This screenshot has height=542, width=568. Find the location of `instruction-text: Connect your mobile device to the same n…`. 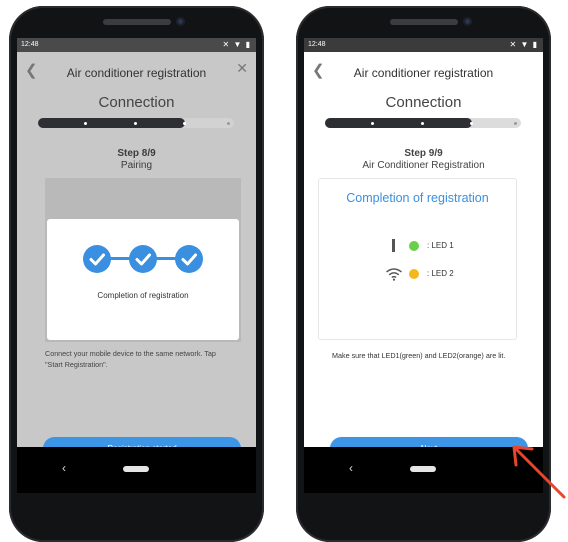

instruction-text: Connect your mobile device to the same n… is located at coordinates (130, 359).